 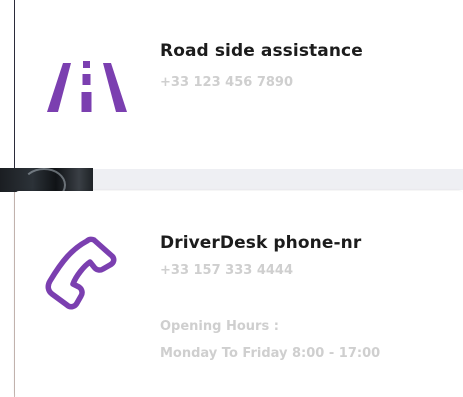 I want to click on card-title: Road side assistance, so click(x=261, y=51).